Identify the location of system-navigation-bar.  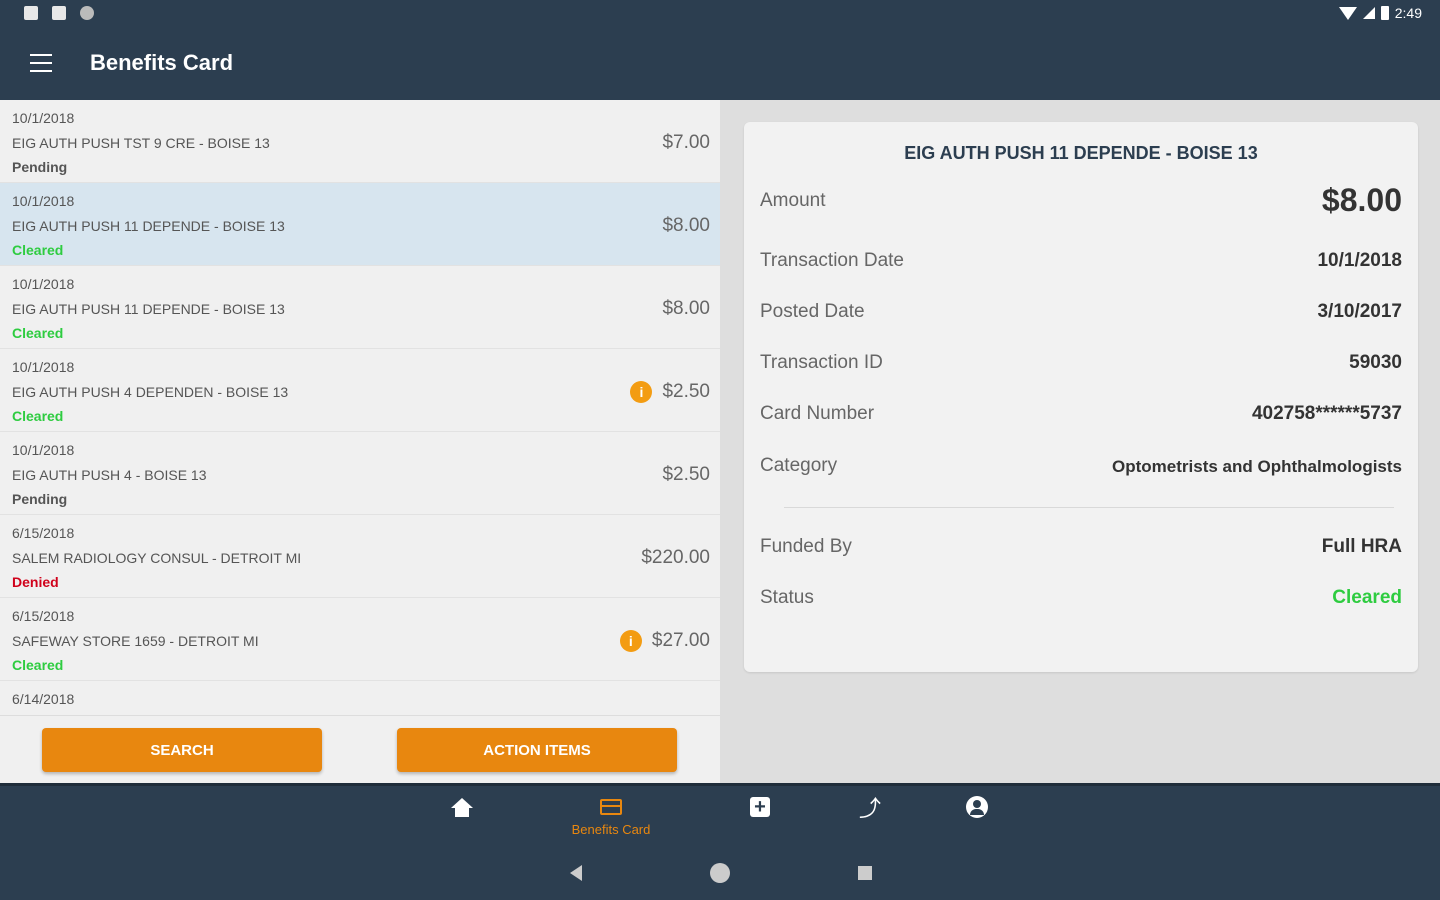
(720, 873).